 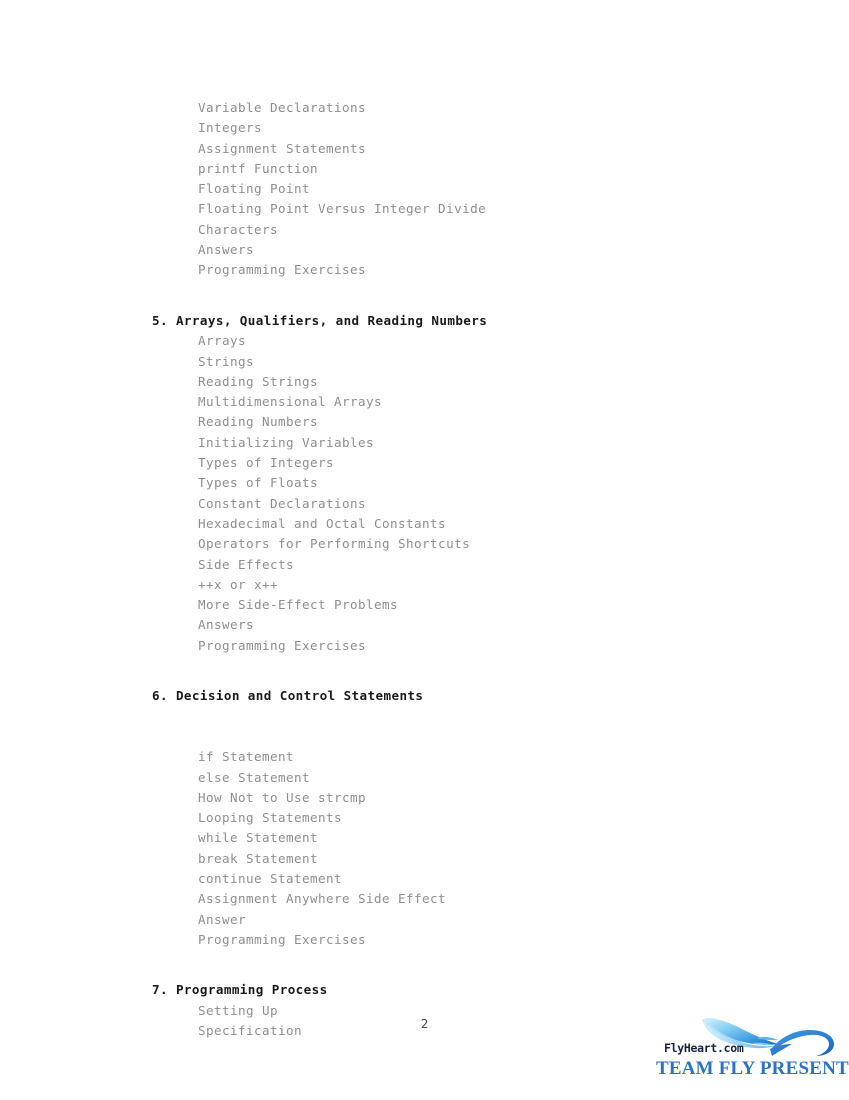 What do you see at coordinates (254, 189) in the screenshot?
I see `toc-entry: Floating Point` at bounding box center [254, 189].